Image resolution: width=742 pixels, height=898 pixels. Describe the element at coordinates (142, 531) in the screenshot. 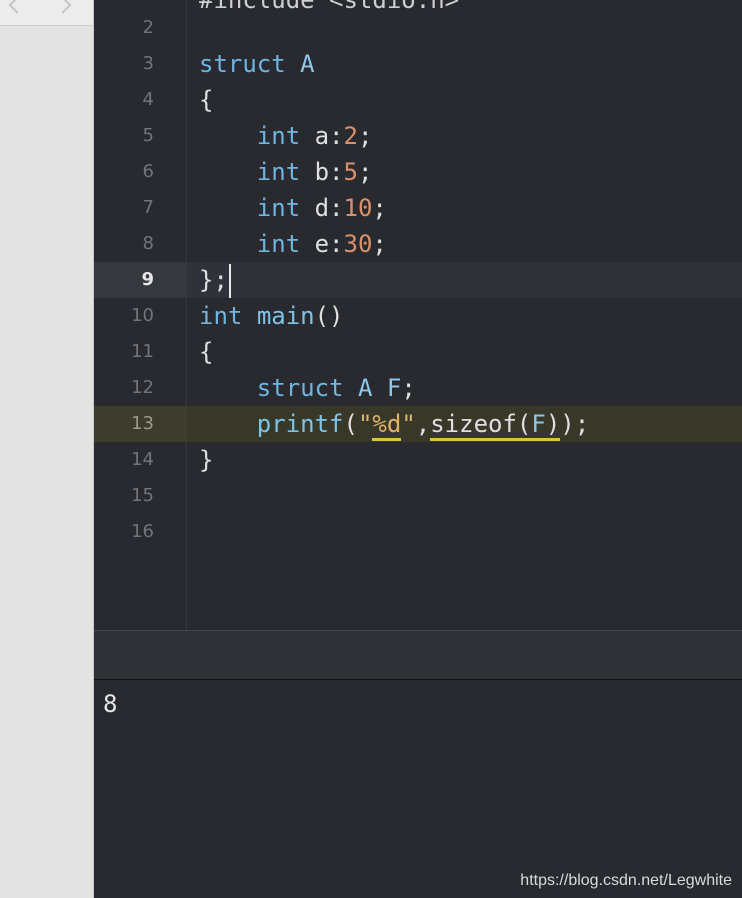

I see `line-number: 16` at that location.